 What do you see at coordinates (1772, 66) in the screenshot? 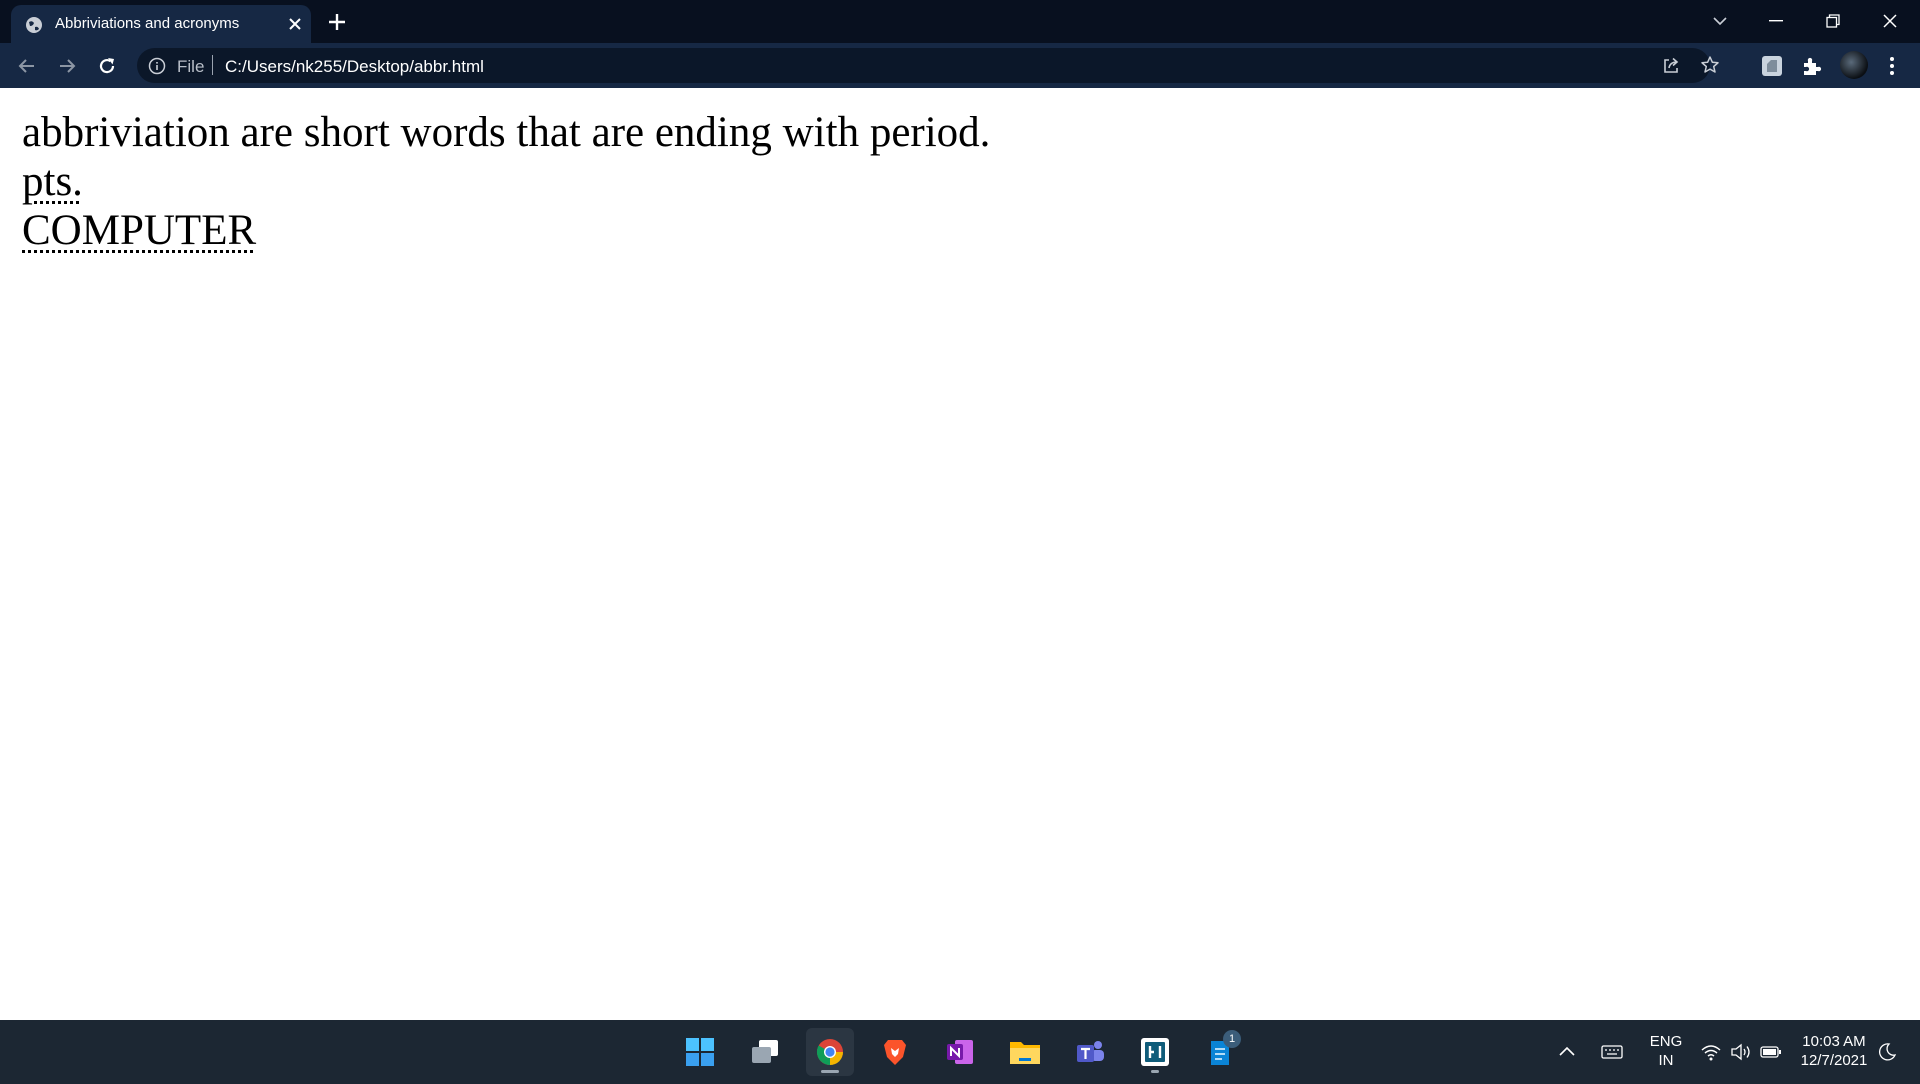
I see `extension-icon` at bounding box center [1772, 66].